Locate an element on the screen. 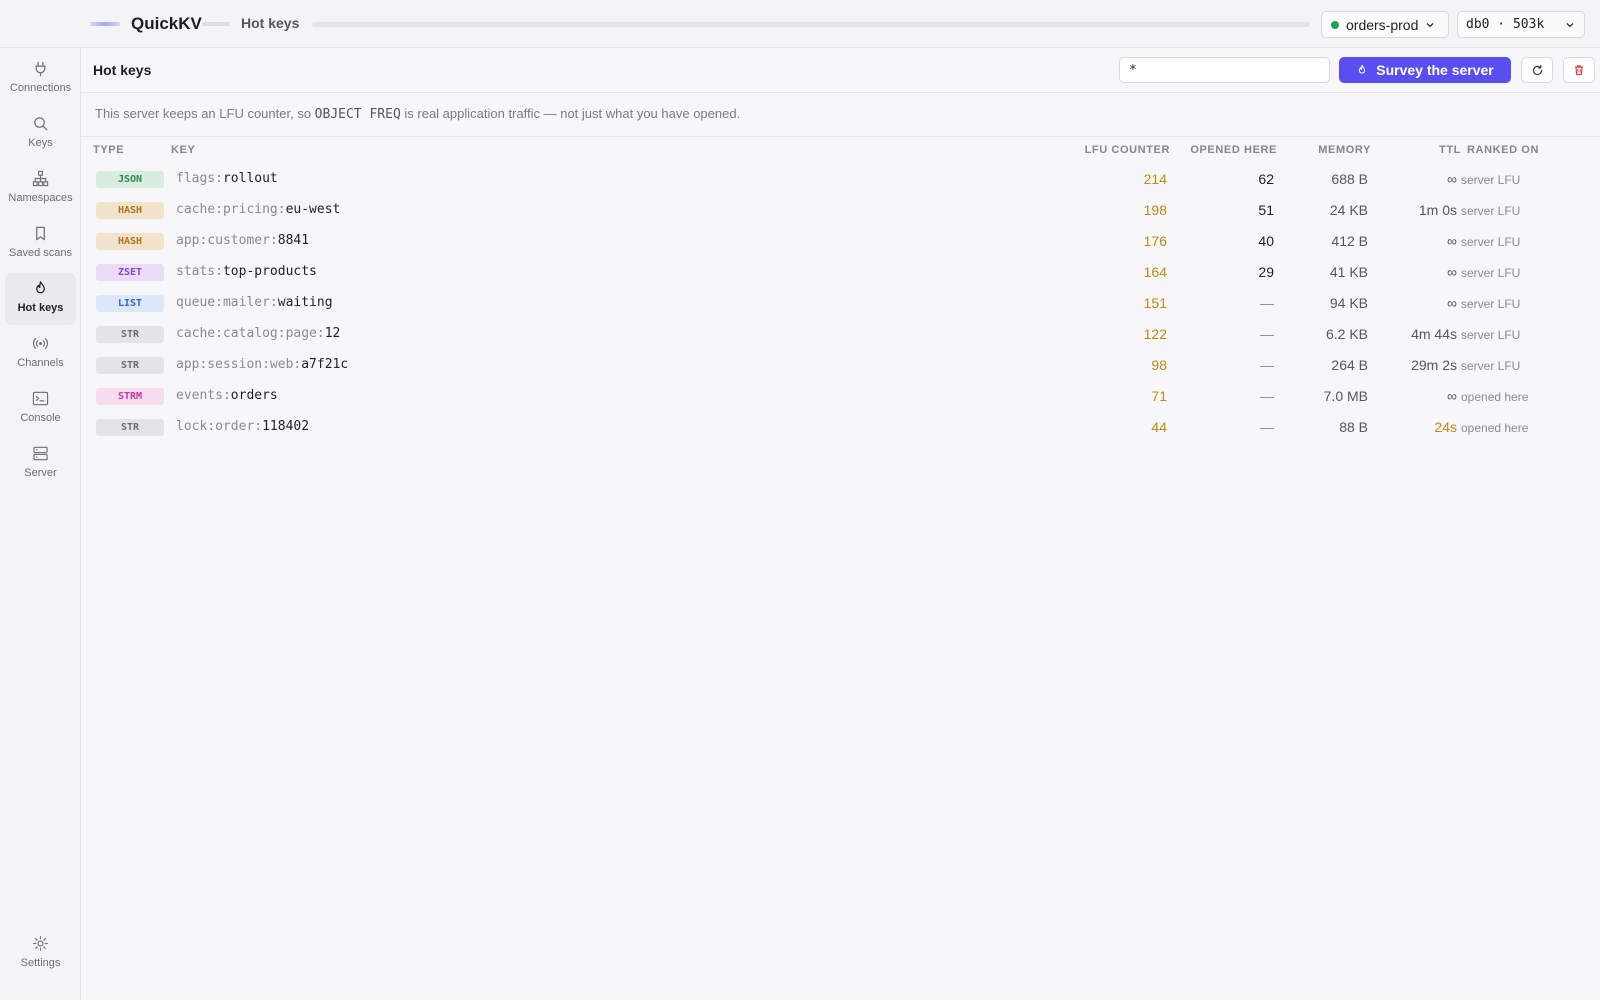 This screenshot has height=1000, width=1600. key-name: cache:pricing:eu-west is located at coordinates (258, 209).